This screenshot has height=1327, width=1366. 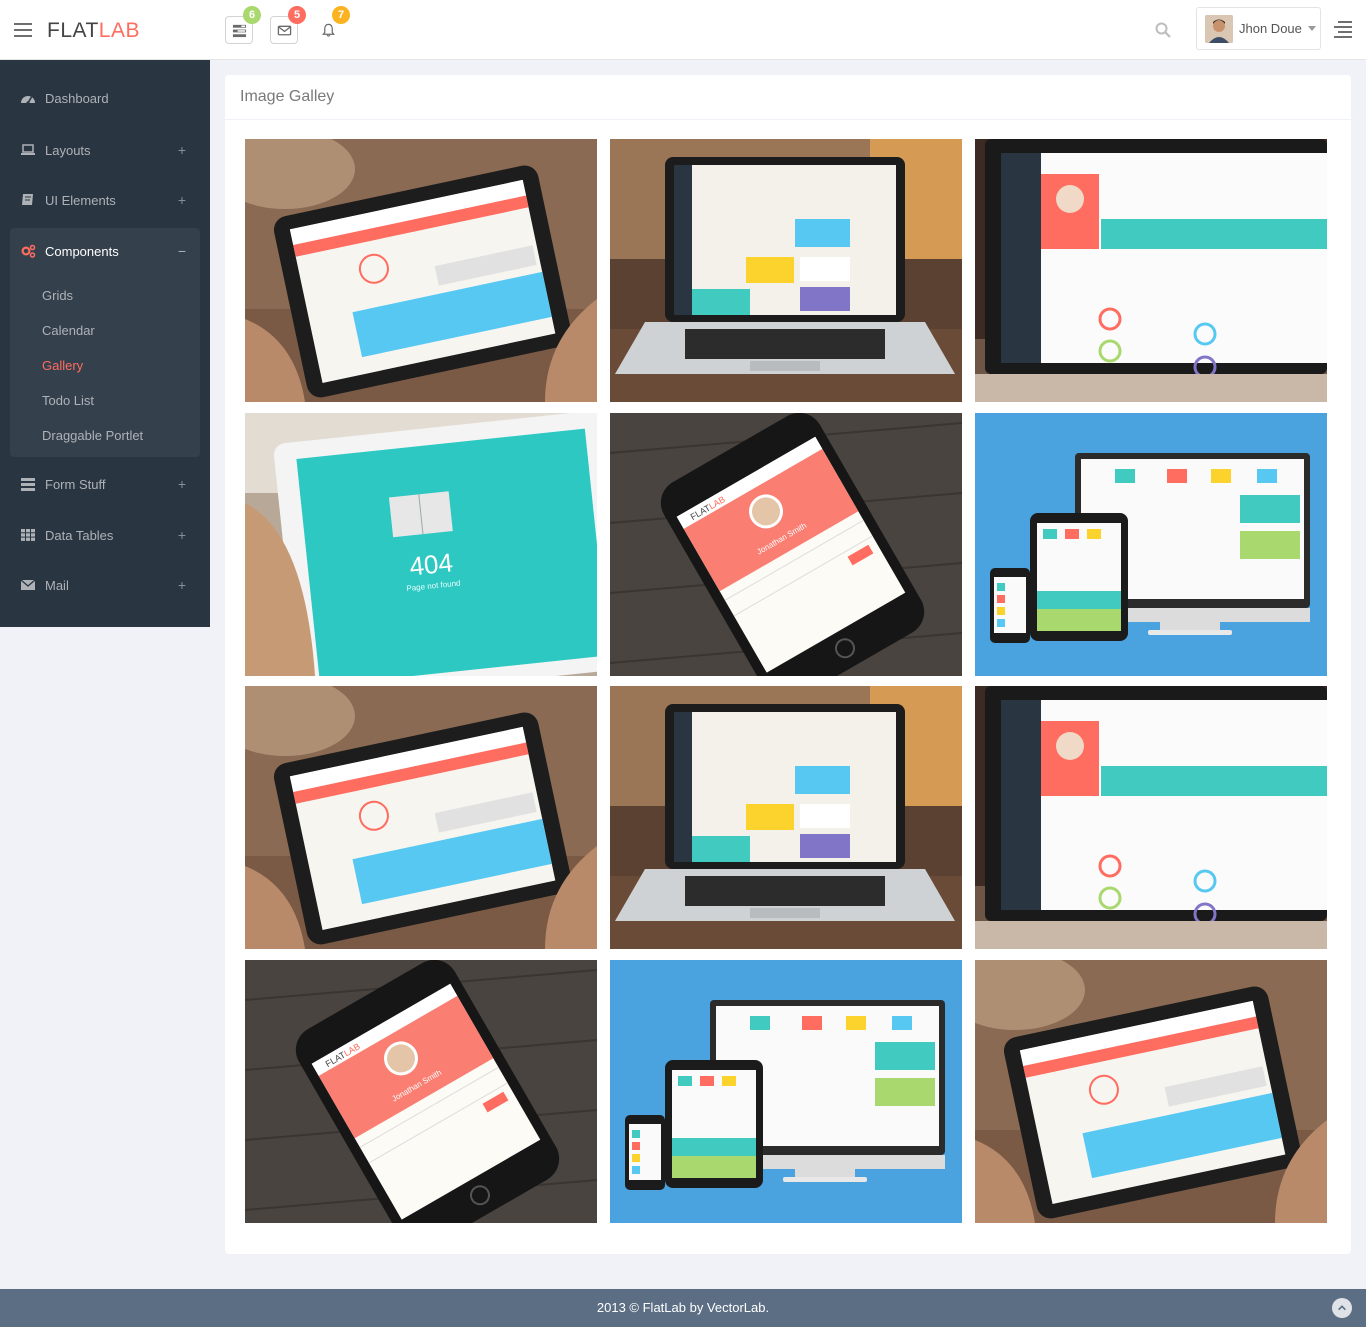 I want to click on sidebar-item-components: Components −, so click(x=105, y=251).